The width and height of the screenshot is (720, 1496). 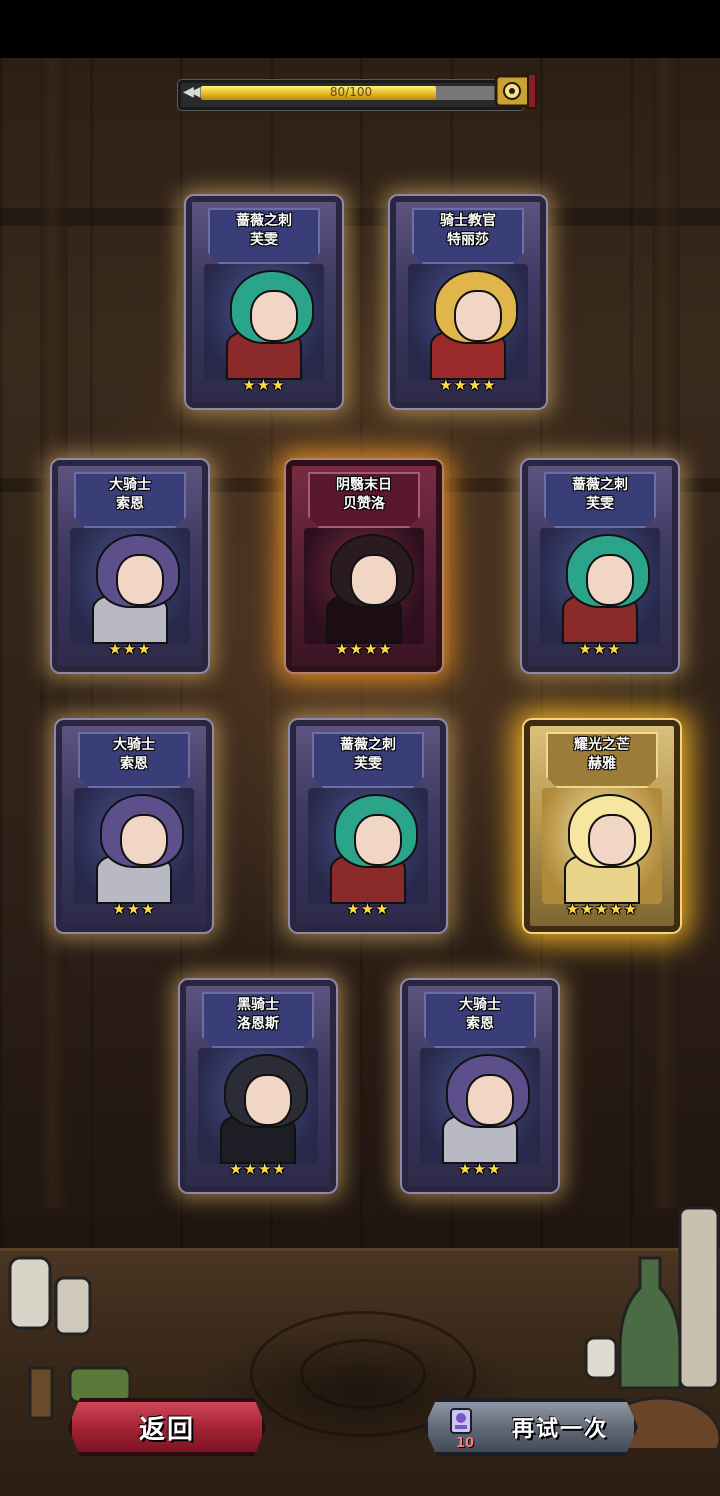 What do you see at coordinates (363, 1374) in the screenshot?
I see `table-rune-circle` at bounding box center [363, 1374].